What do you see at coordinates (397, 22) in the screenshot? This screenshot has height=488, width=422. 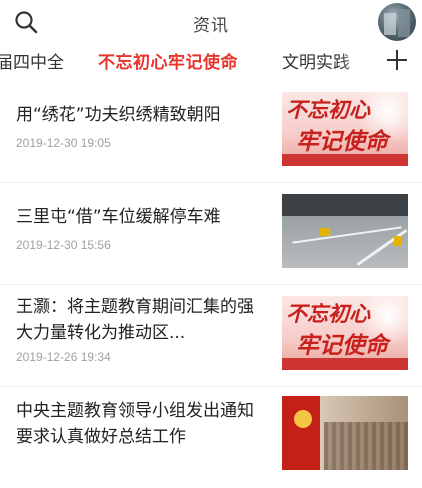 I see `avatar` at bounding box center [397, 22].